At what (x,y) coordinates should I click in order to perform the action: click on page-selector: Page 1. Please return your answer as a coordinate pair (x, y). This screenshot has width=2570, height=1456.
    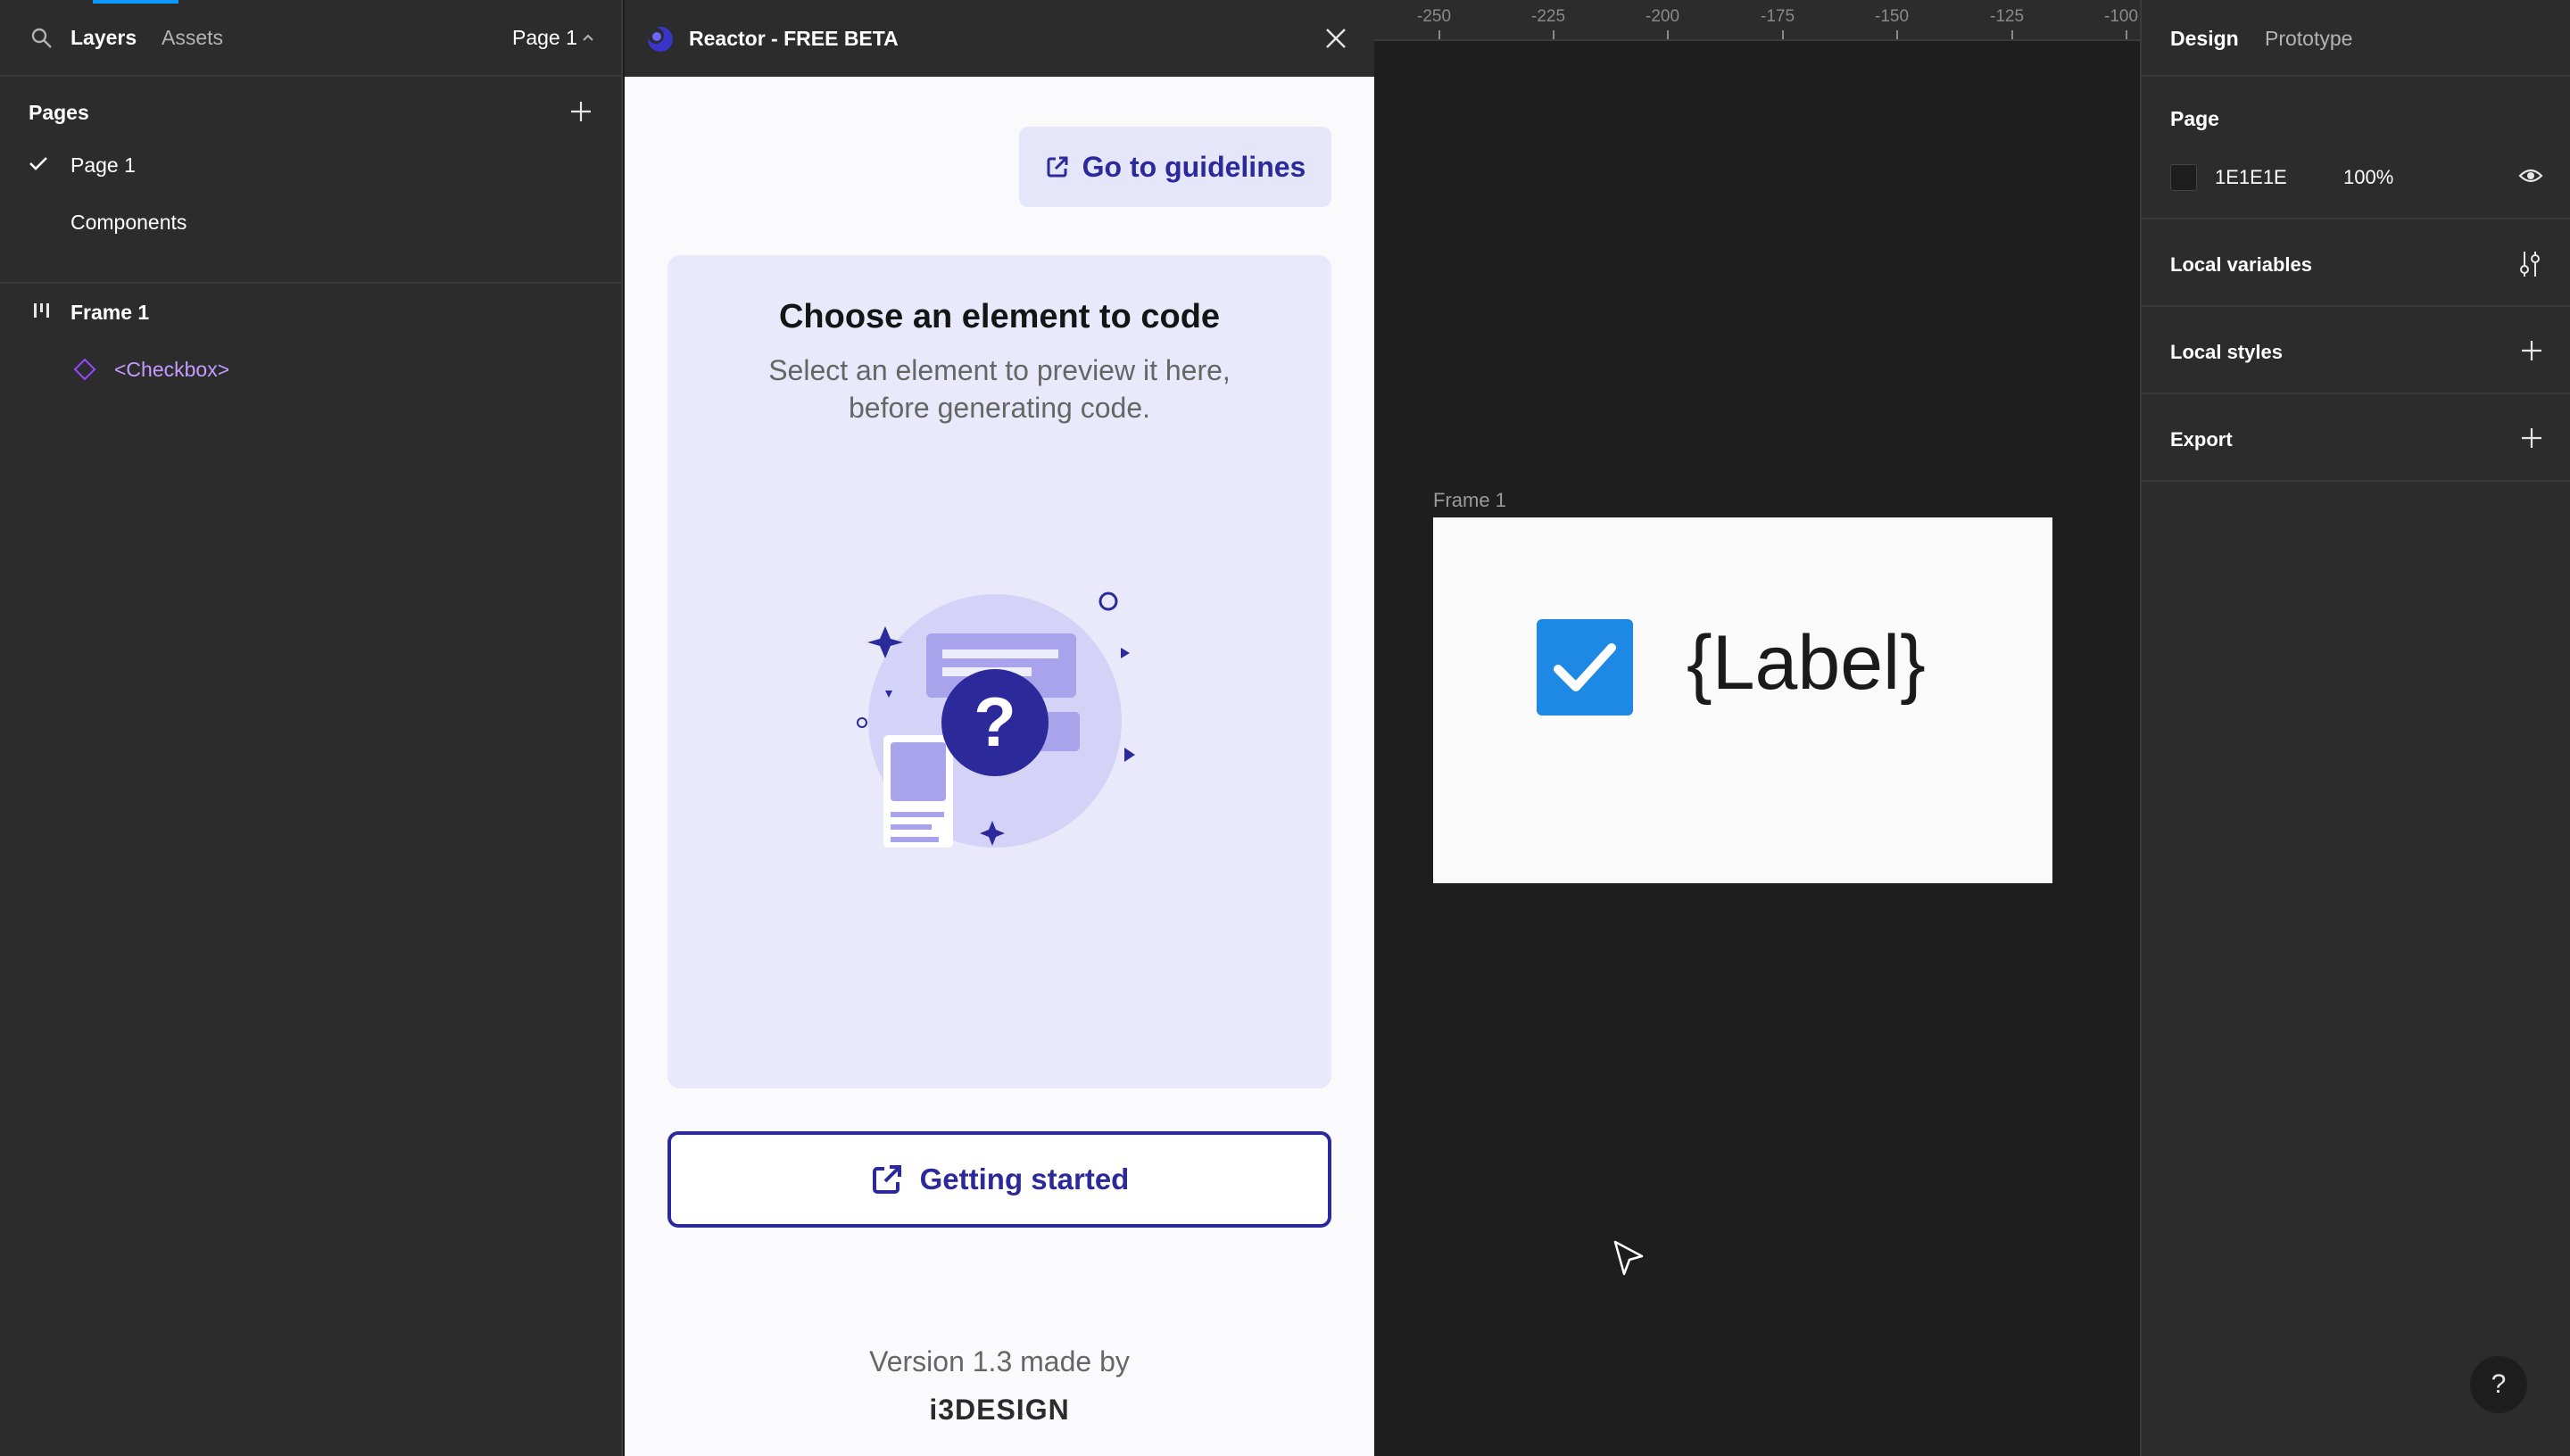
    Looking at the image, I should click on (545, 38).